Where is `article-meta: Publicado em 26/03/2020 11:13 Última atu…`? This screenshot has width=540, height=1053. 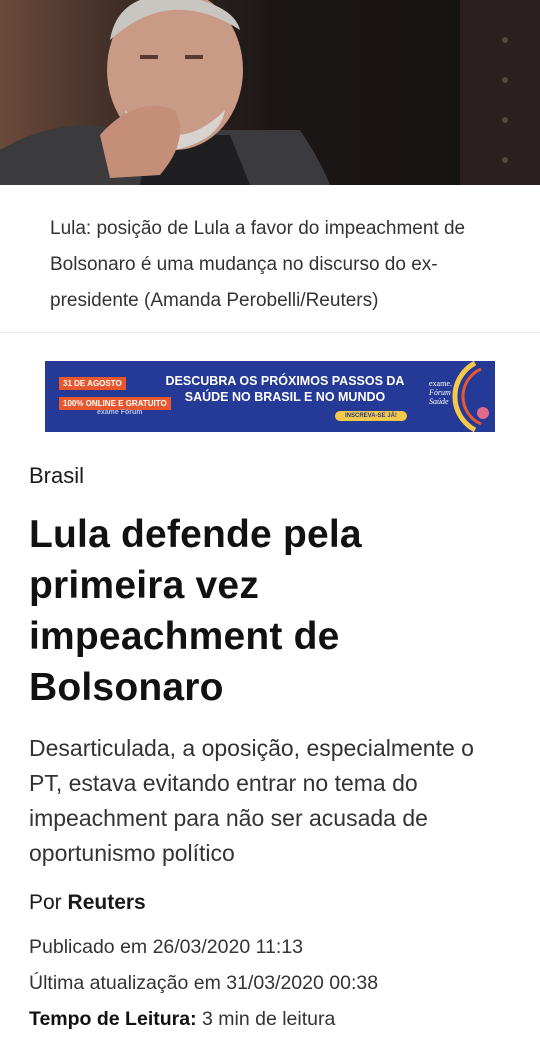
article-meta: Publicado em 26/03/2020 11:13 Última atu… is located at coordinates (270, 983).